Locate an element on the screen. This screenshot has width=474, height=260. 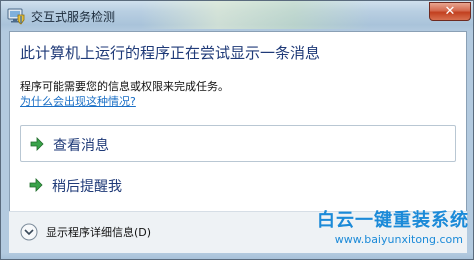
show-details-toggle: 显示程序详细信息(D) is located at coordinates (98, 232).